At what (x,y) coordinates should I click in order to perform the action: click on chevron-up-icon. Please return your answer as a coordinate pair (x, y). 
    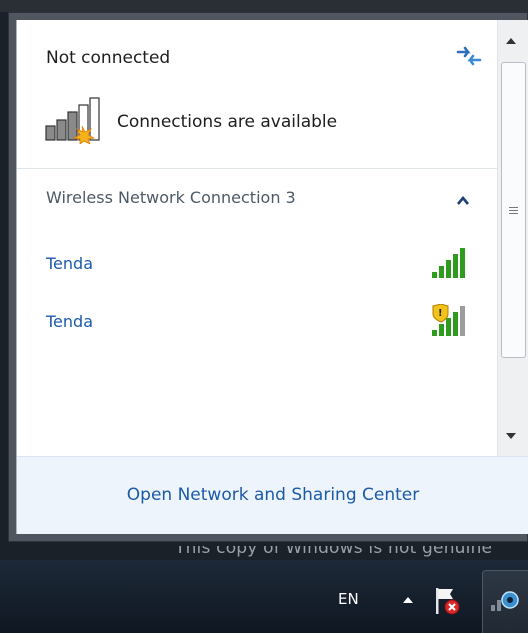
    Looking at the image, I should click on (463, 200).